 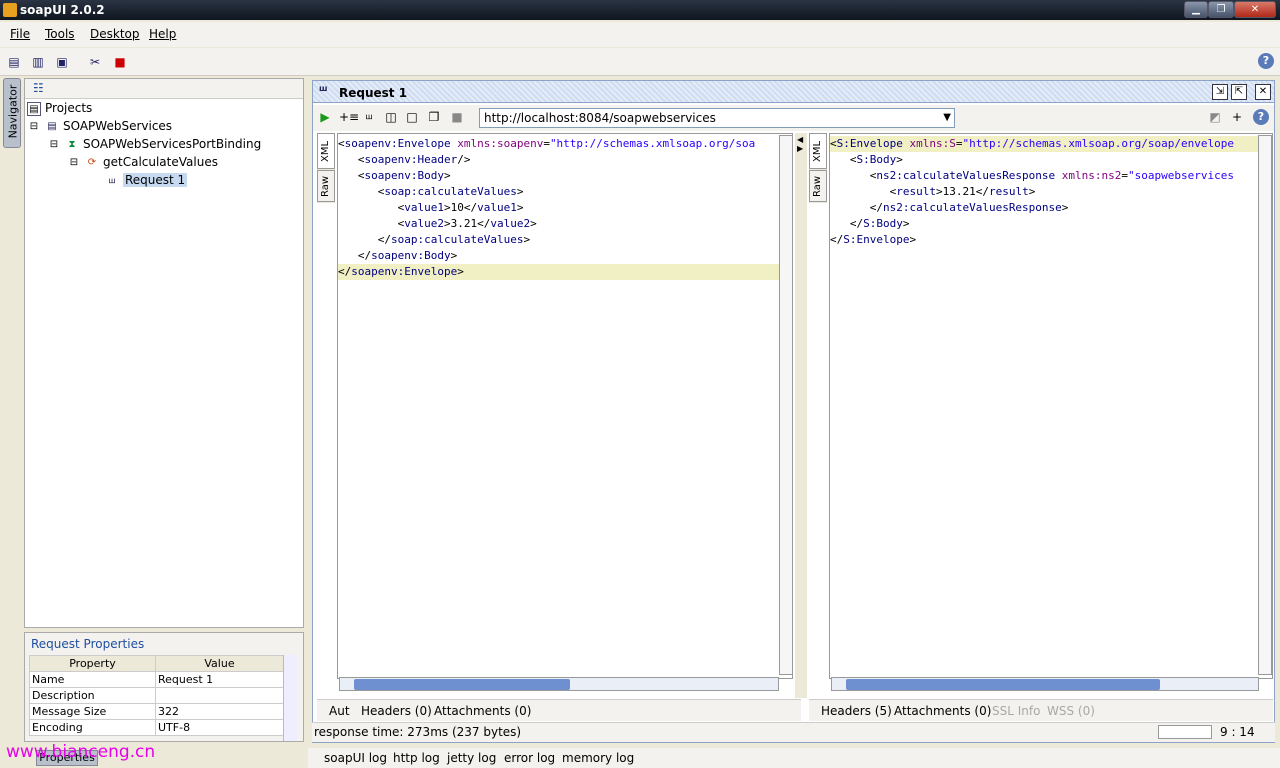 What do you see at coordinates (600, 118) in the screenshot?
I see `endpoint-value: http://localhost:8084/soapwebservices` at bounding box center [600, 118].